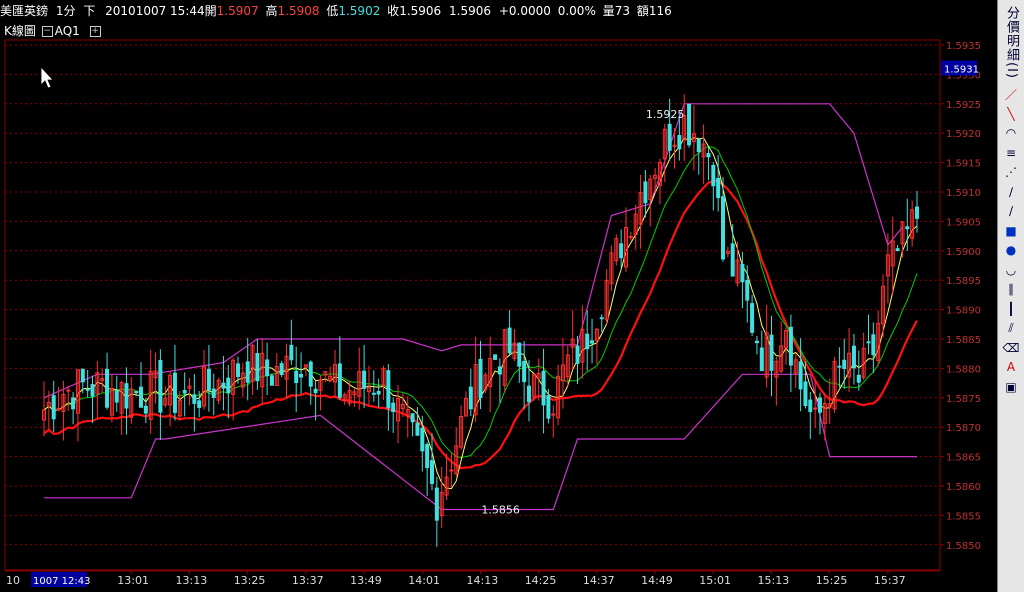 This screenshot has height=592, width=1024. I want to click on mouse-cursor-icon, so click(47, 77).